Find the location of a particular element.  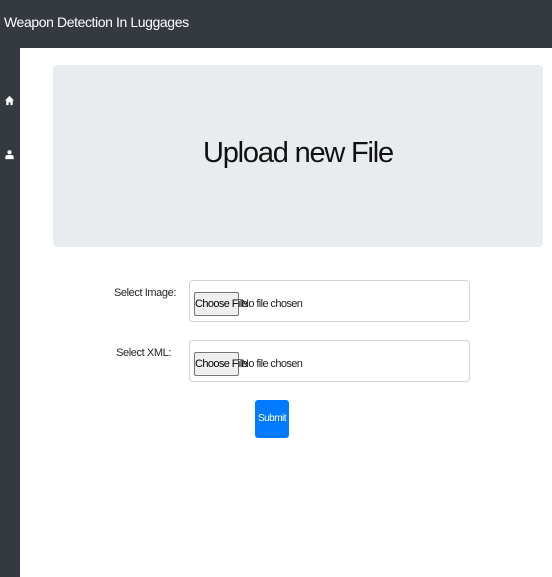

top-navbar: Weapon Detection In Luggages is located at coordinates (276, 24).